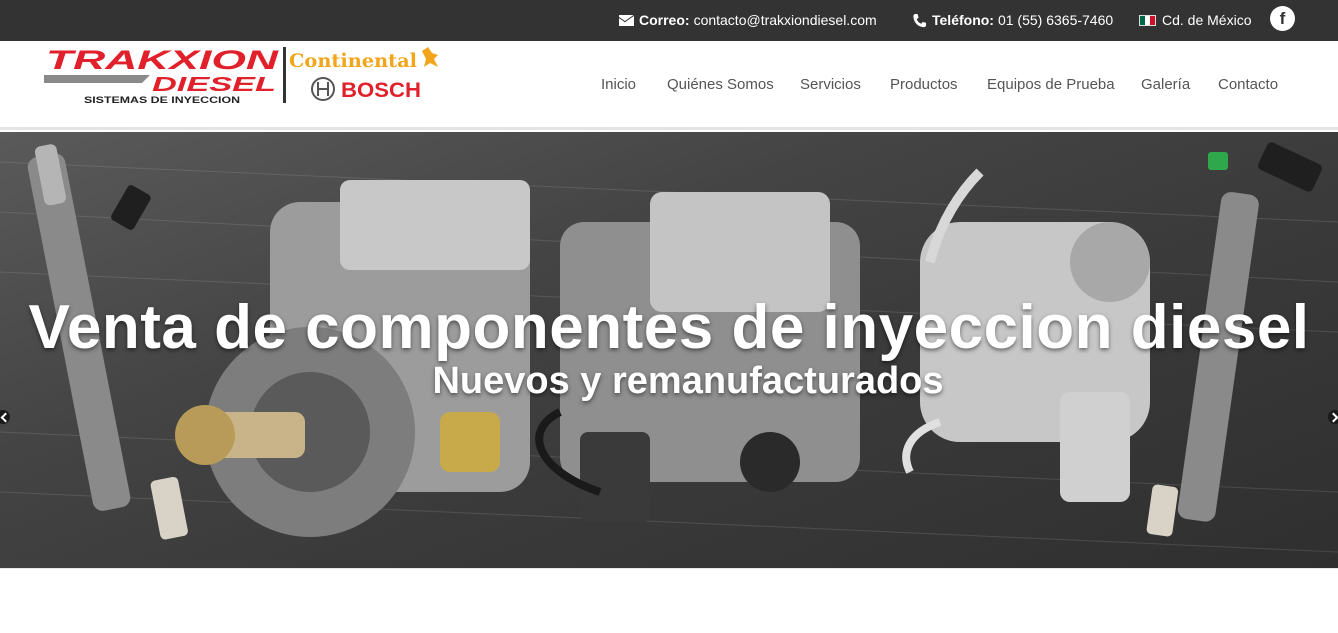 The height and width of the screenshot is (633, 1338). I want to click on logo-partner-continental: Continental, so click(353, 61).